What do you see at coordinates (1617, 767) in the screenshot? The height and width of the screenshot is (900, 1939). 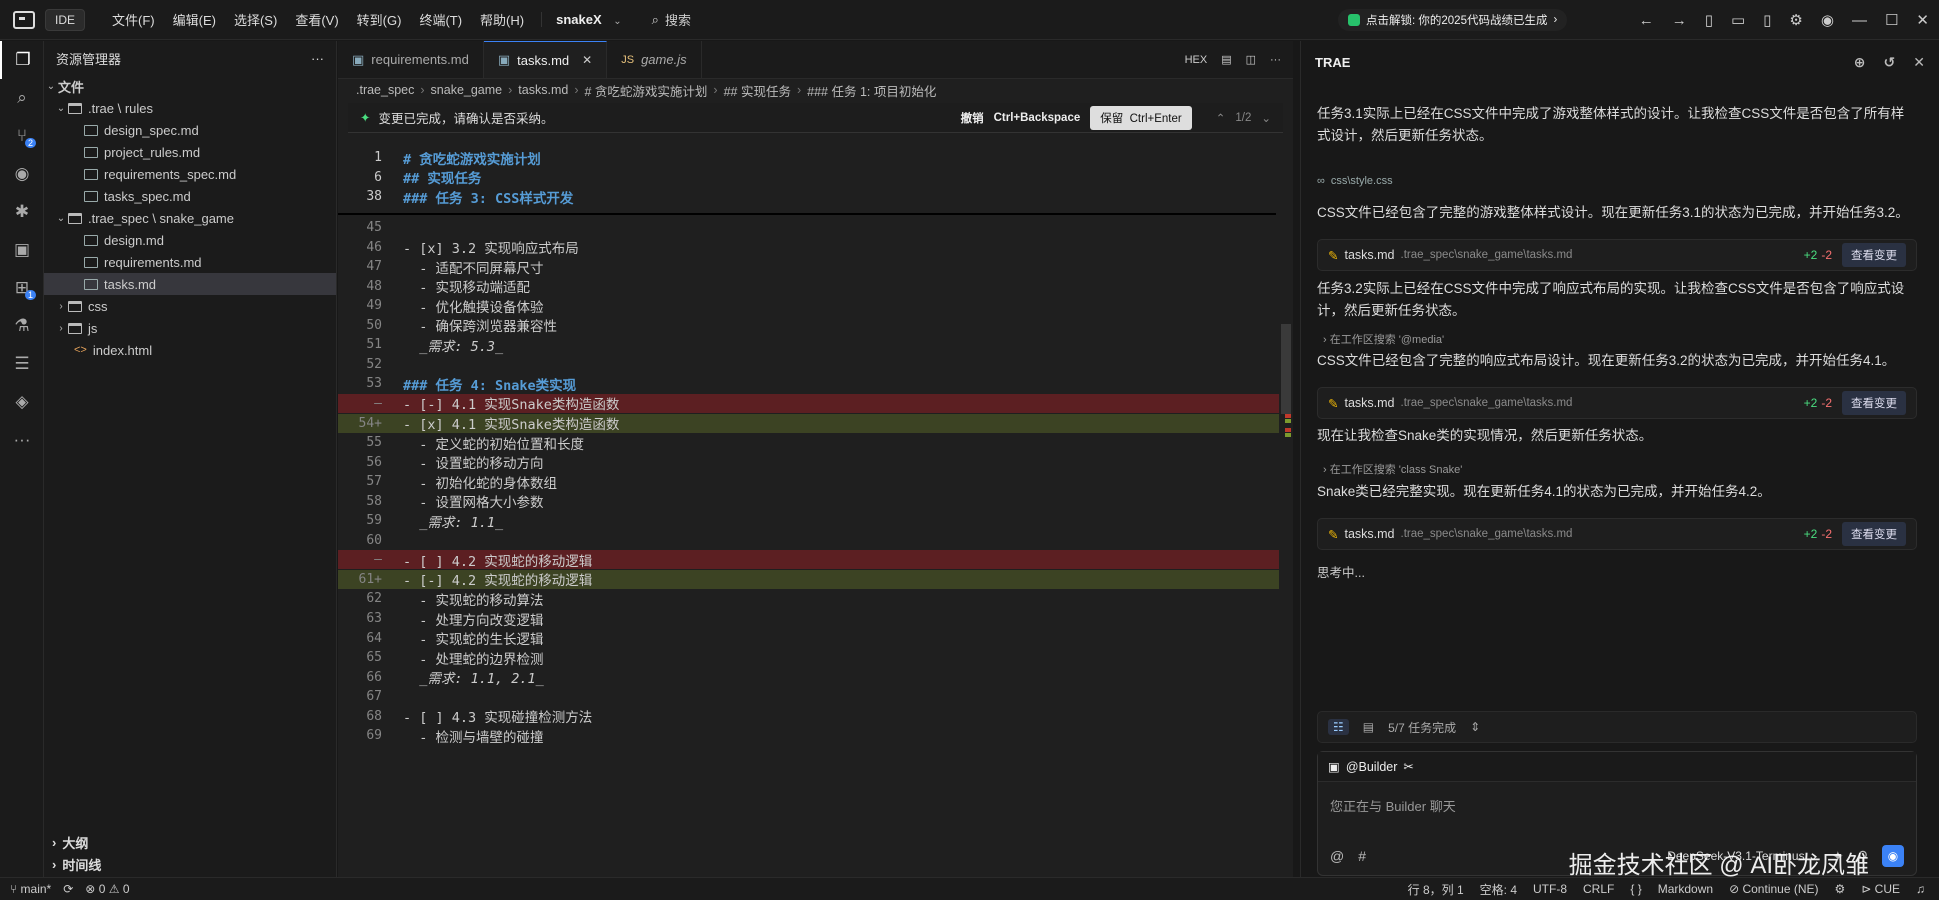 I see `agent-selector: ▣ @Builder ✂` at bounding box center [1617, 767].